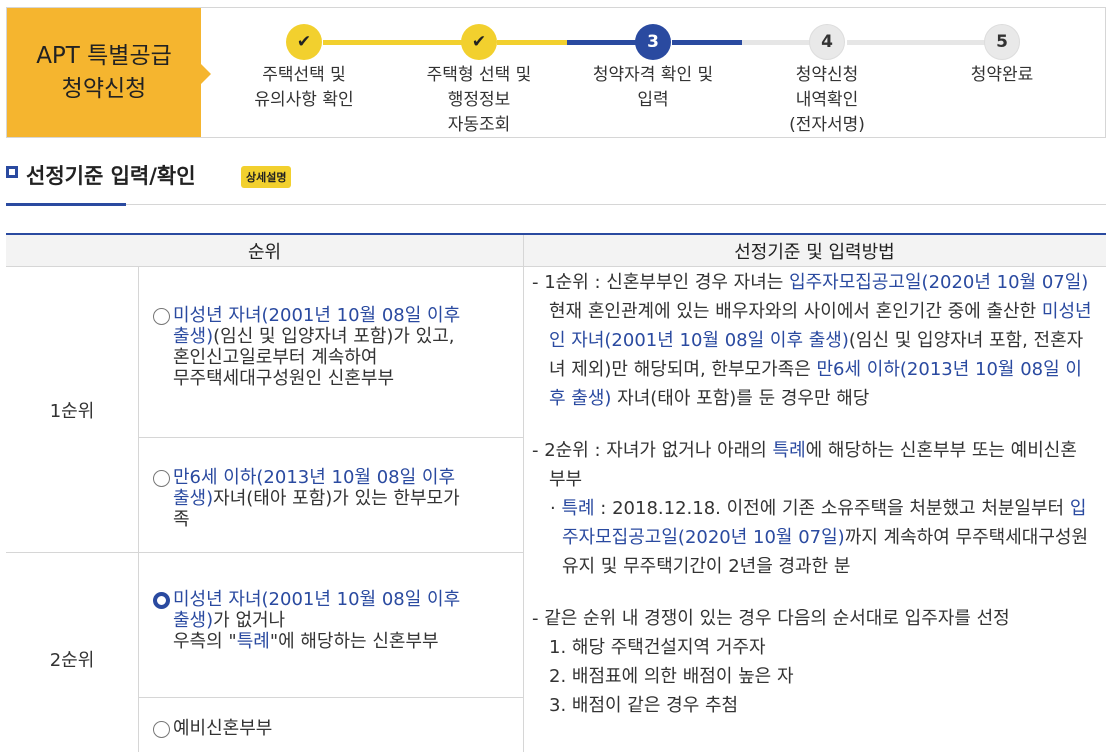 This screenshot has width=1113, height=752. I want to click on radio-button-selected, so click(161, 600).